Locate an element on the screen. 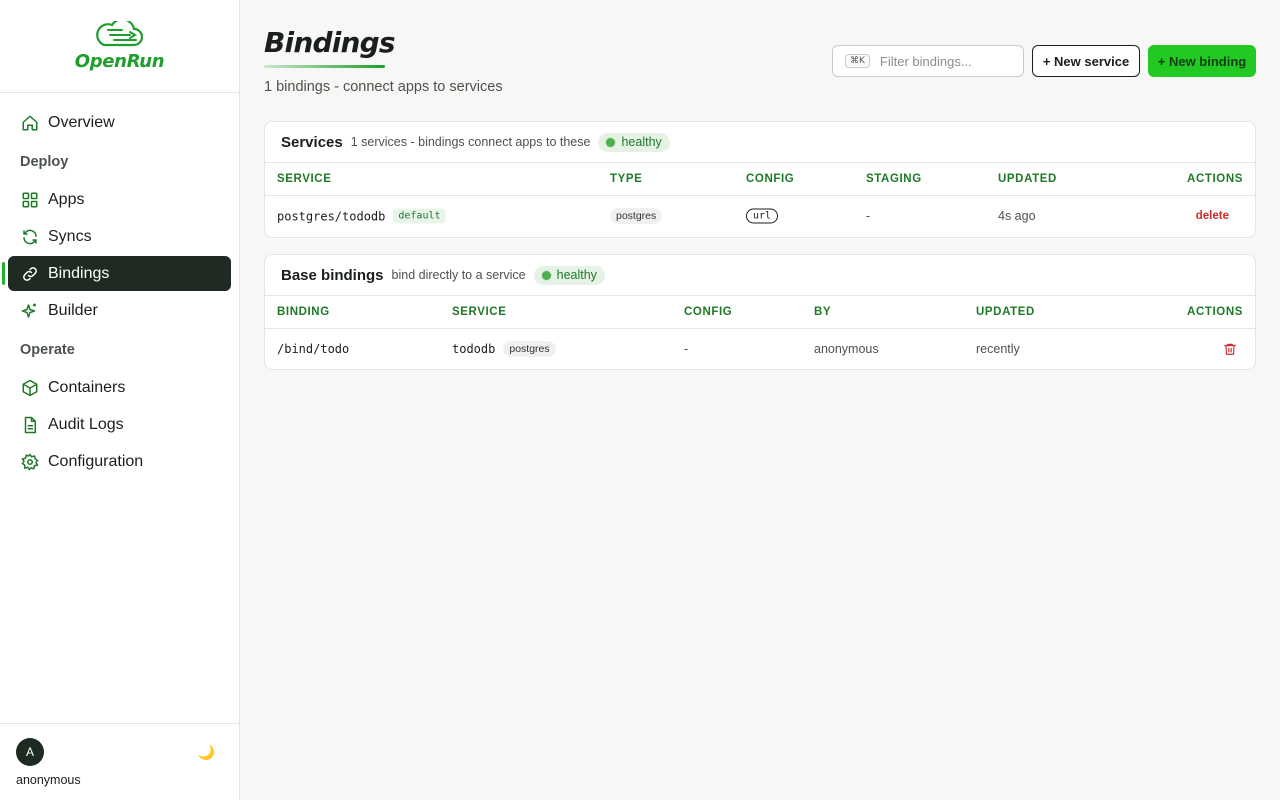  sidebar-item-audit-logs: Audit Logs is located at coordinates (119, 424).